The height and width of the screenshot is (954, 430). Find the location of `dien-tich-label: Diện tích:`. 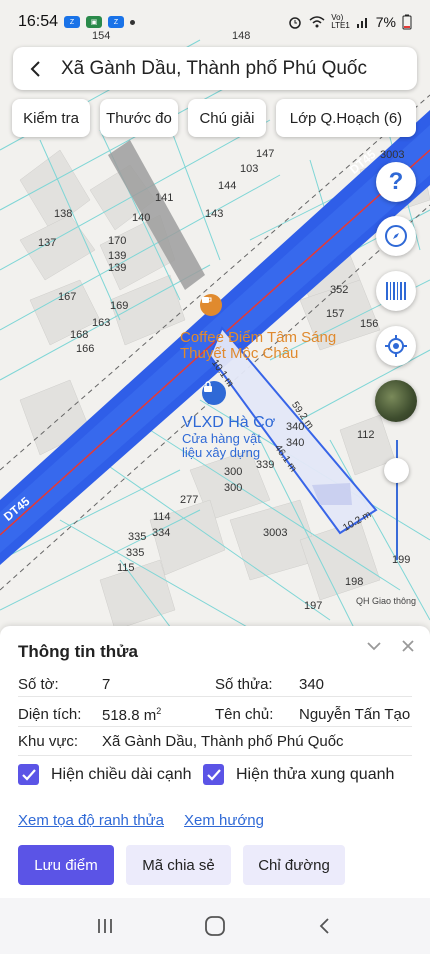

dien-tich-label: Diện tích: is located at coordinates (50, 714).